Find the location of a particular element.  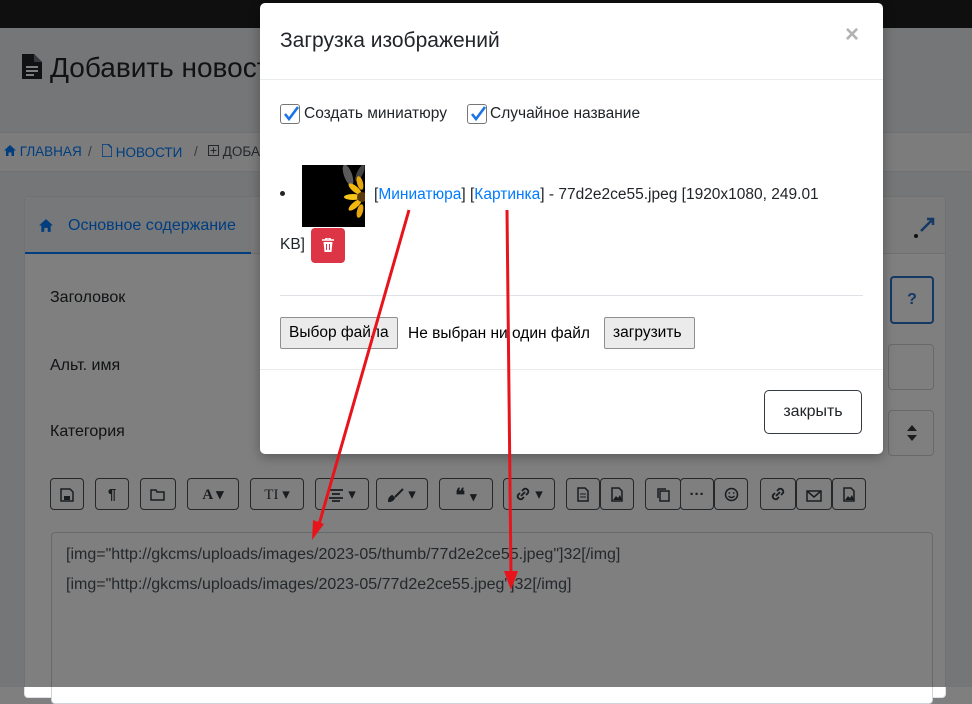

arrow-to-image-line is located at coordinates (509, 393).